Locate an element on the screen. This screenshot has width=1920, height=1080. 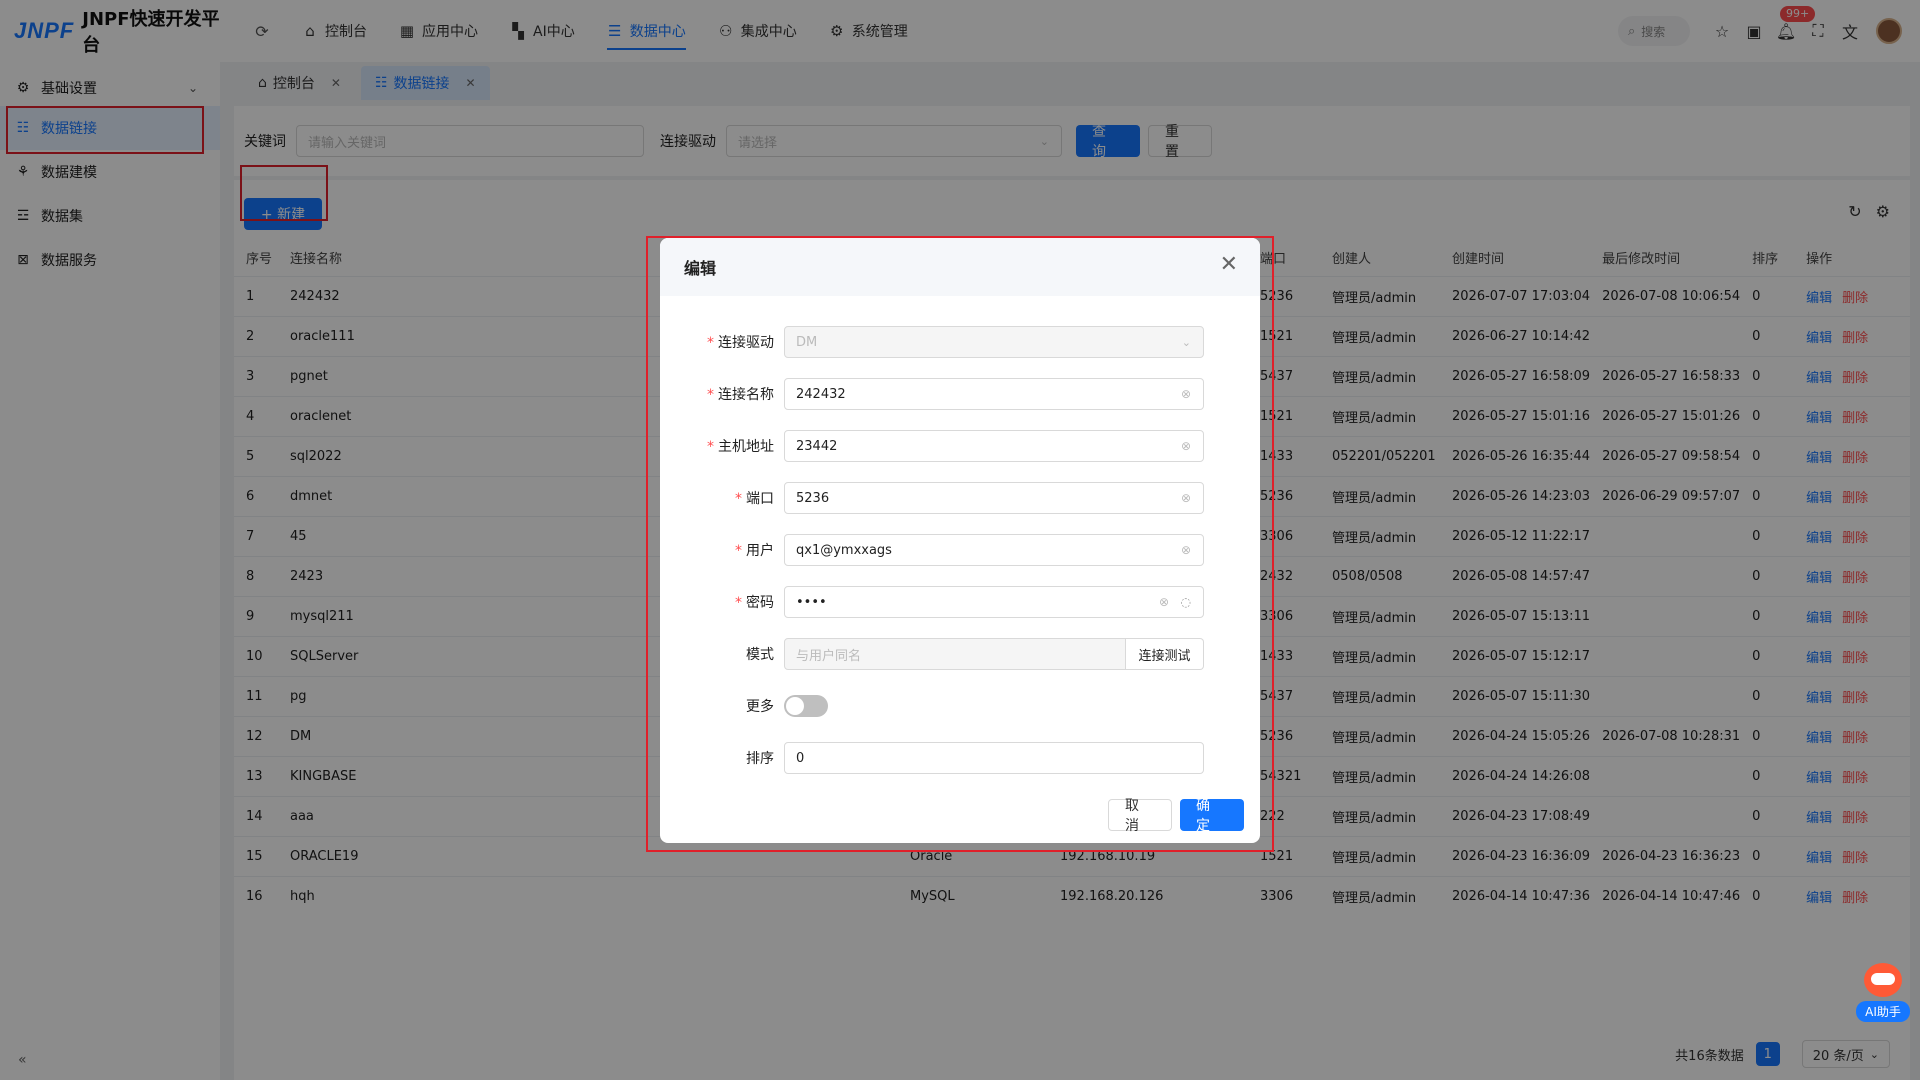
ai-assistant: AI助手 is located at coordinates (1883, 992).